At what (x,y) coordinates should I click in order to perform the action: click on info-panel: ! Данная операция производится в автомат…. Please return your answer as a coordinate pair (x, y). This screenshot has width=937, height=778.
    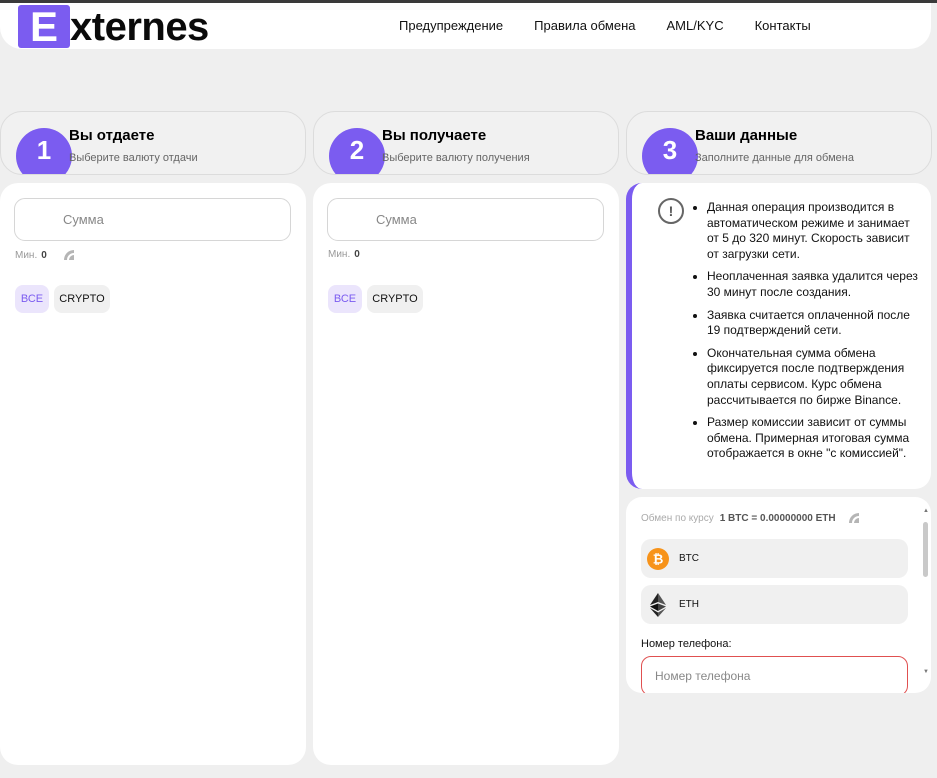
    Looking at the image, I should click on (778, 336).